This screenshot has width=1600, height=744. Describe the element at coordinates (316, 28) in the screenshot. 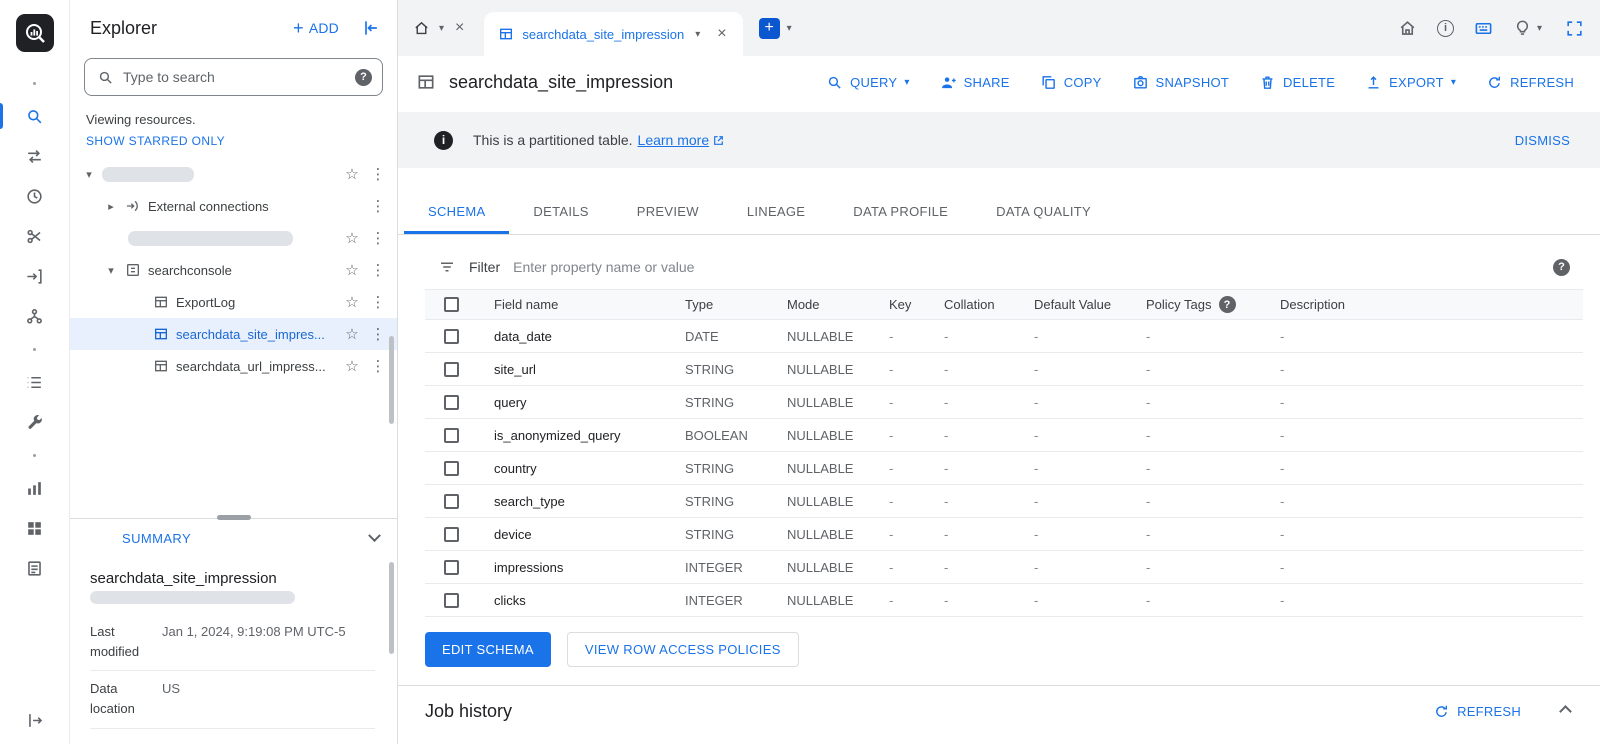

I see `add-data-button: + ADD` at that location.